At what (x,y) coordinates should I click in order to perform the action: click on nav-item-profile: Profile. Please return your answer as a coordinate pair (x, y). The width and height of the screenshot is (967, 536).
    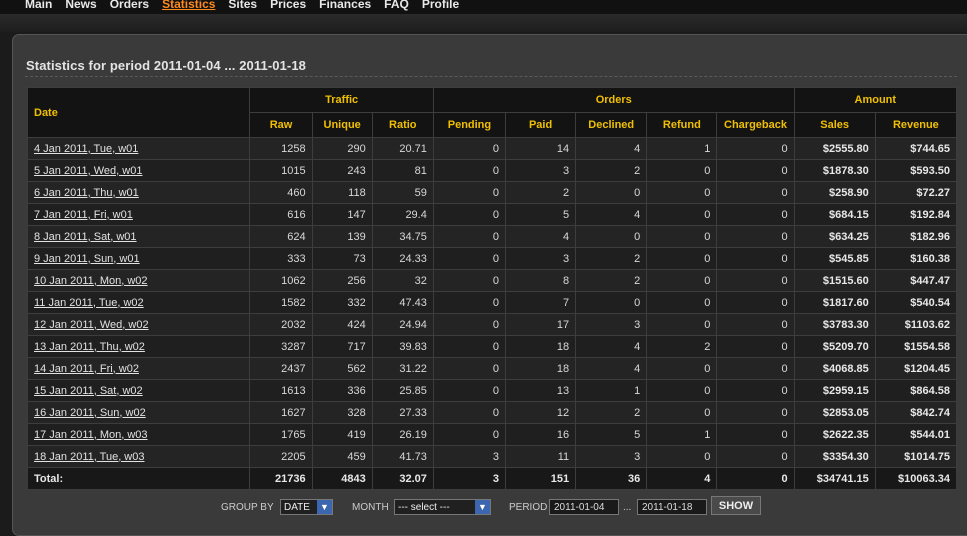
    Looking at the image, I should click on (440, 5).